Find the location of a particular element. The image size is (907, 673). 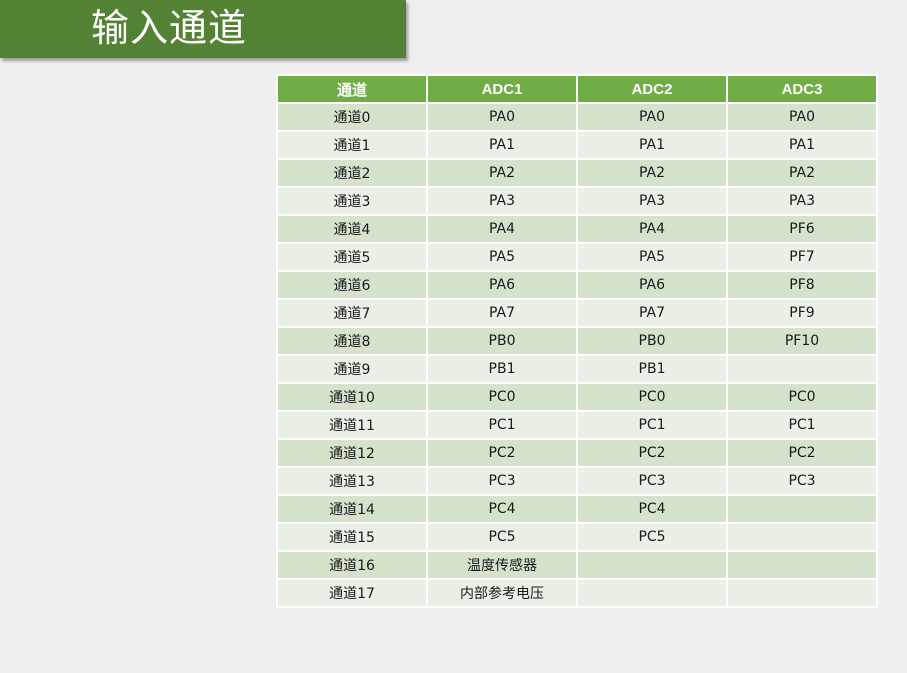

table-row: 通道16 温度传感器 is located at coordinates (577, 565).